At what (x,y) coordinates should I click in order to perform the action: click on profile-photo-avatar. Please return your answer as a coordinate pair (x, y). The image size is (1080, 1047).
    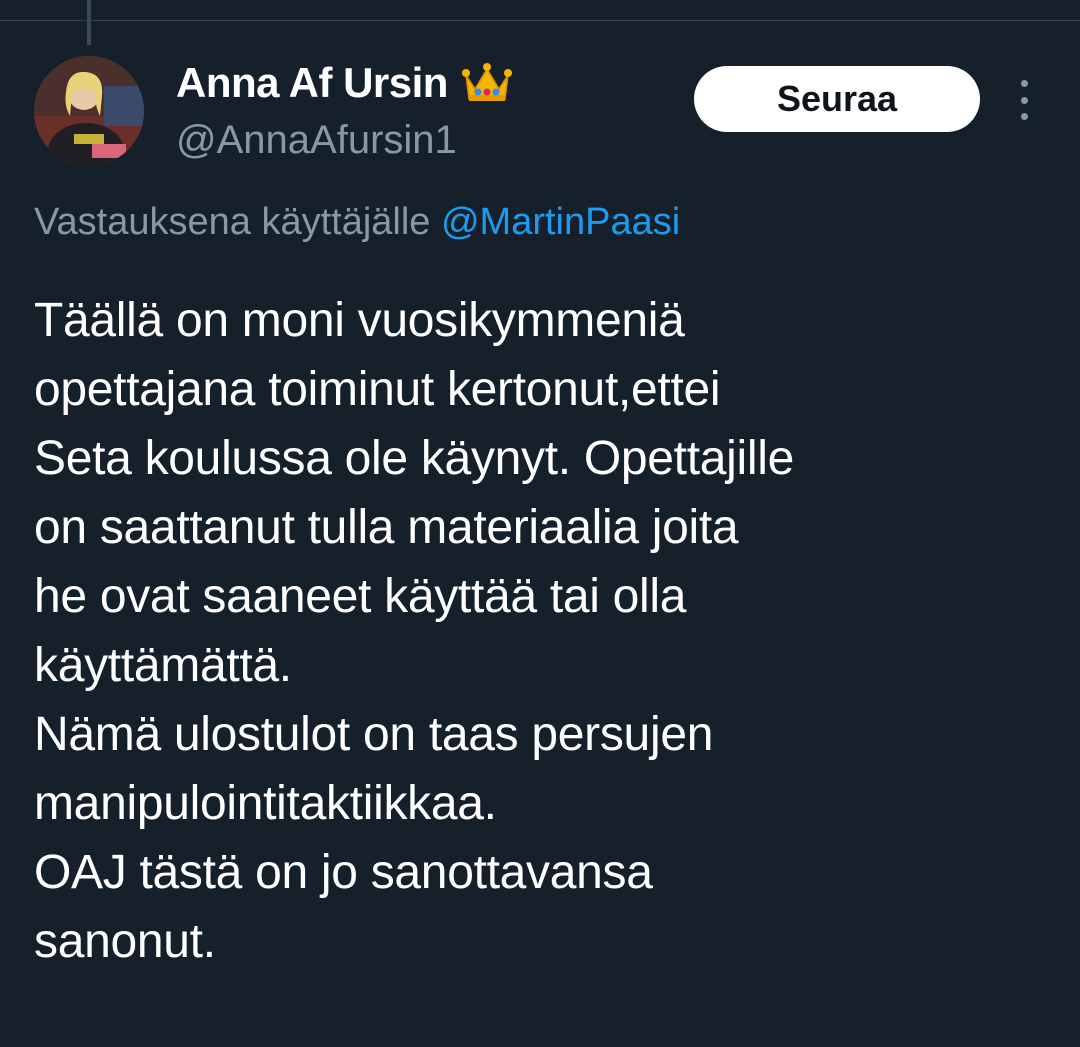
    Looking at the image, I should click on (89, 111).